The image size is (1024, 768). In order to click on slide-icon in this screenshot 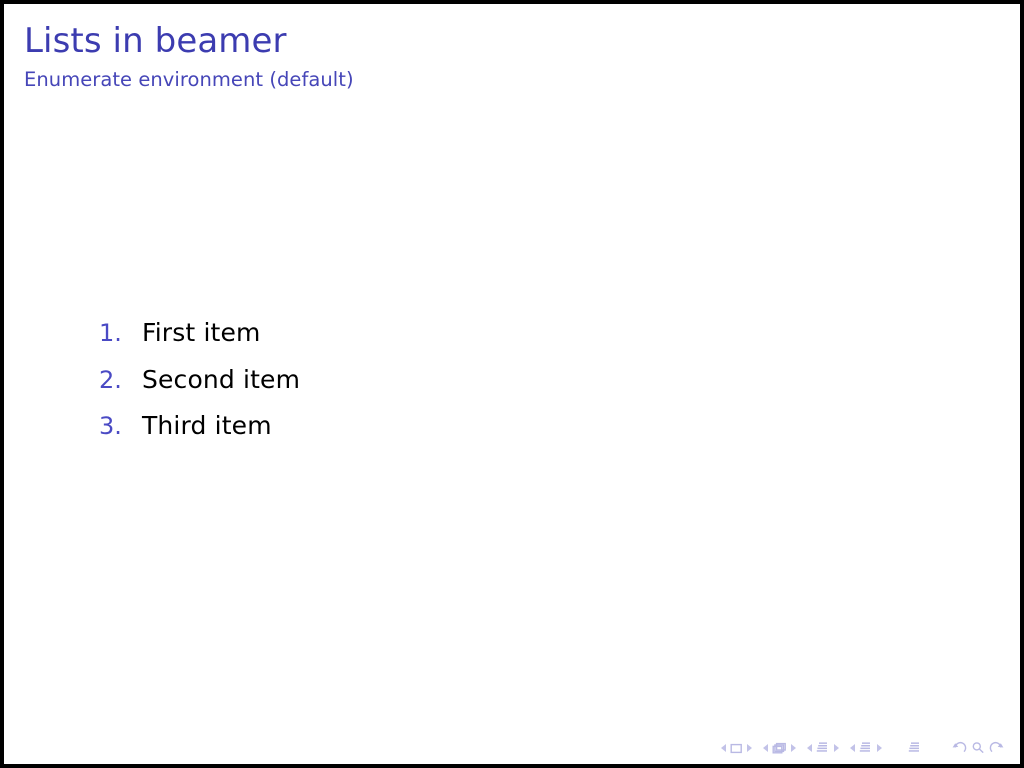, I will do `click(736, 748)`.